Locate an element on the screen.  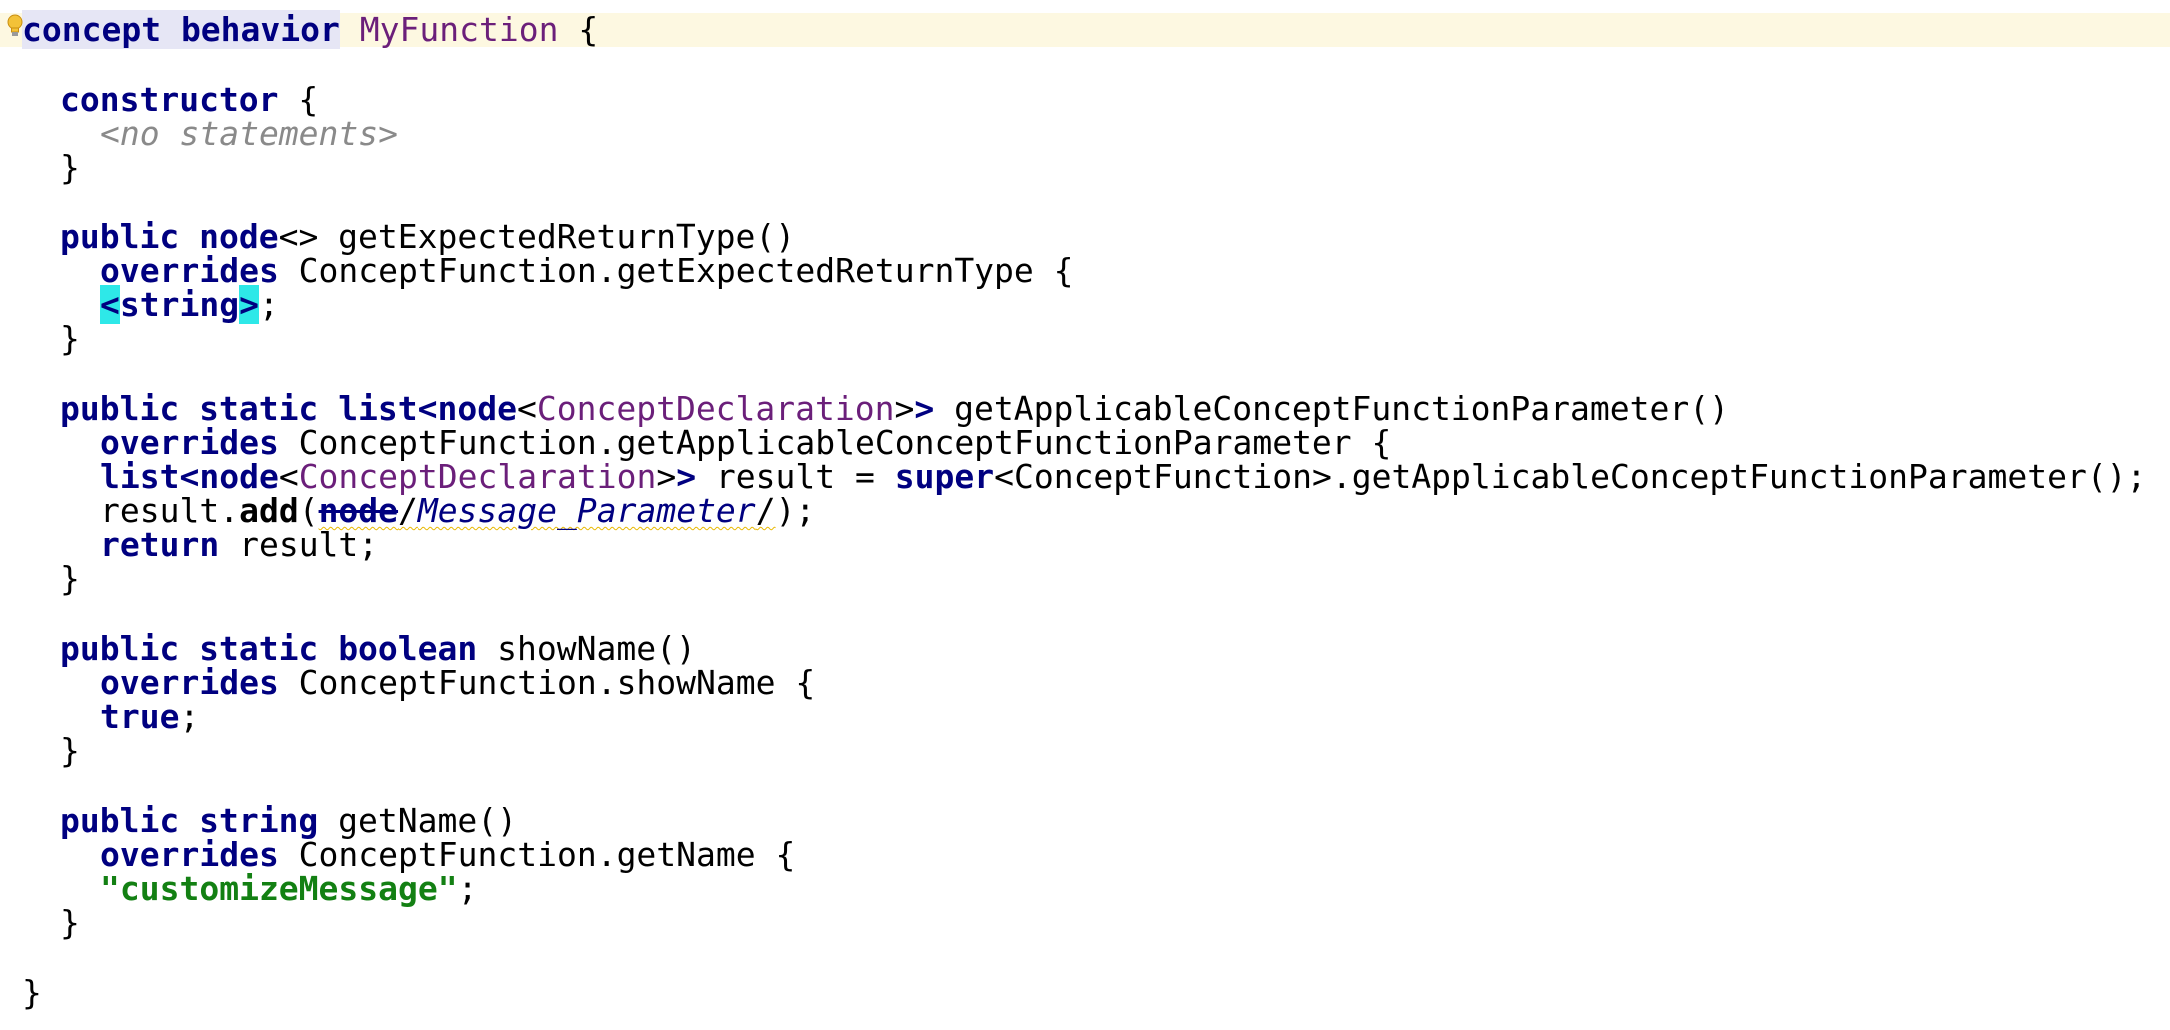
overridden-method: ConceptFunction.getExpectedReturnType { is located at coordinates (676, 270).